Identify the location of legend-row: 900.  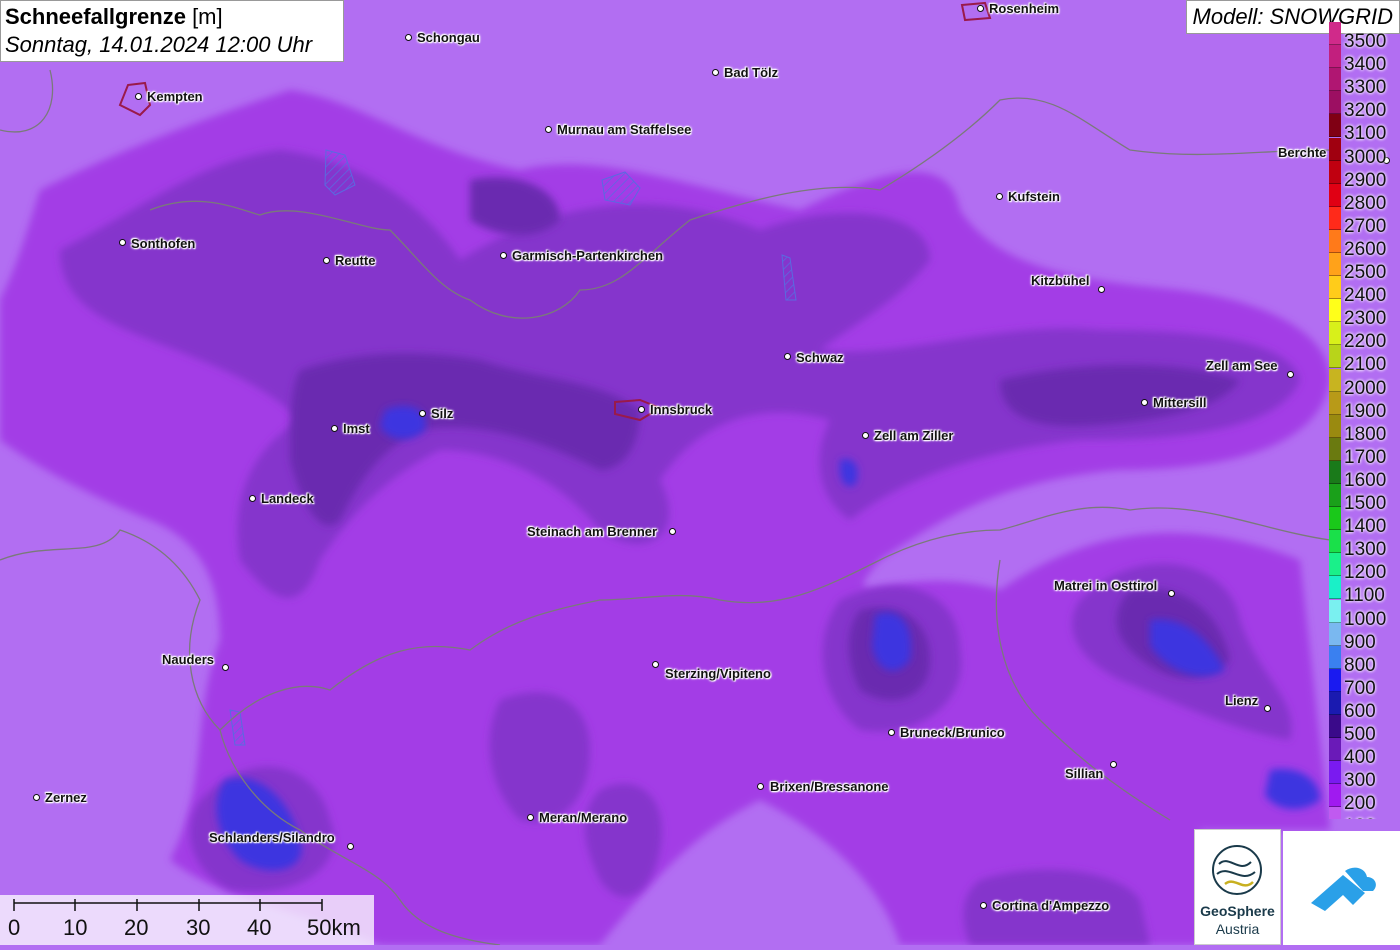
(1364, 637).